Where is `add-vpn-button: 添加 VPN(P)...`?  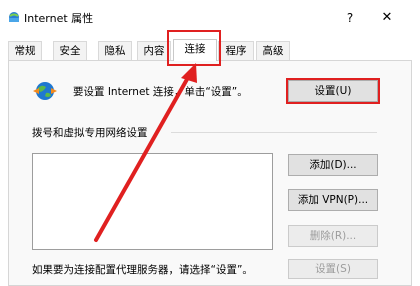
add-vpn-button: 添加 VPN(P)... is located at coordinates (333, 200).